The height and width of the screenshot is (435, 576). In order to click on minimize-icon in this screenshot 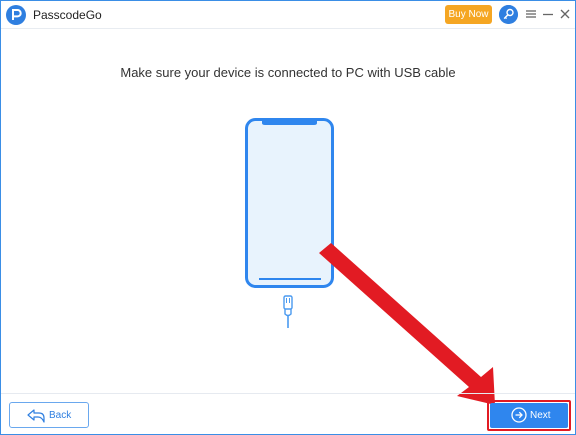, I will do `click(548, 14)`.